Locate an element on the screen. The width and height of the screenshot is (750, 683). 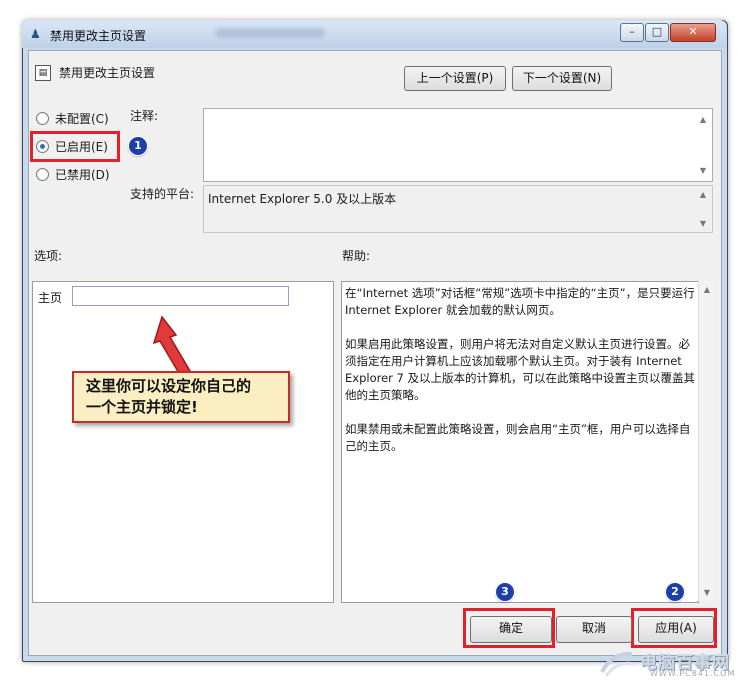
setting-title: 禁用更改主页设置 is located at coordinates (107, 73).